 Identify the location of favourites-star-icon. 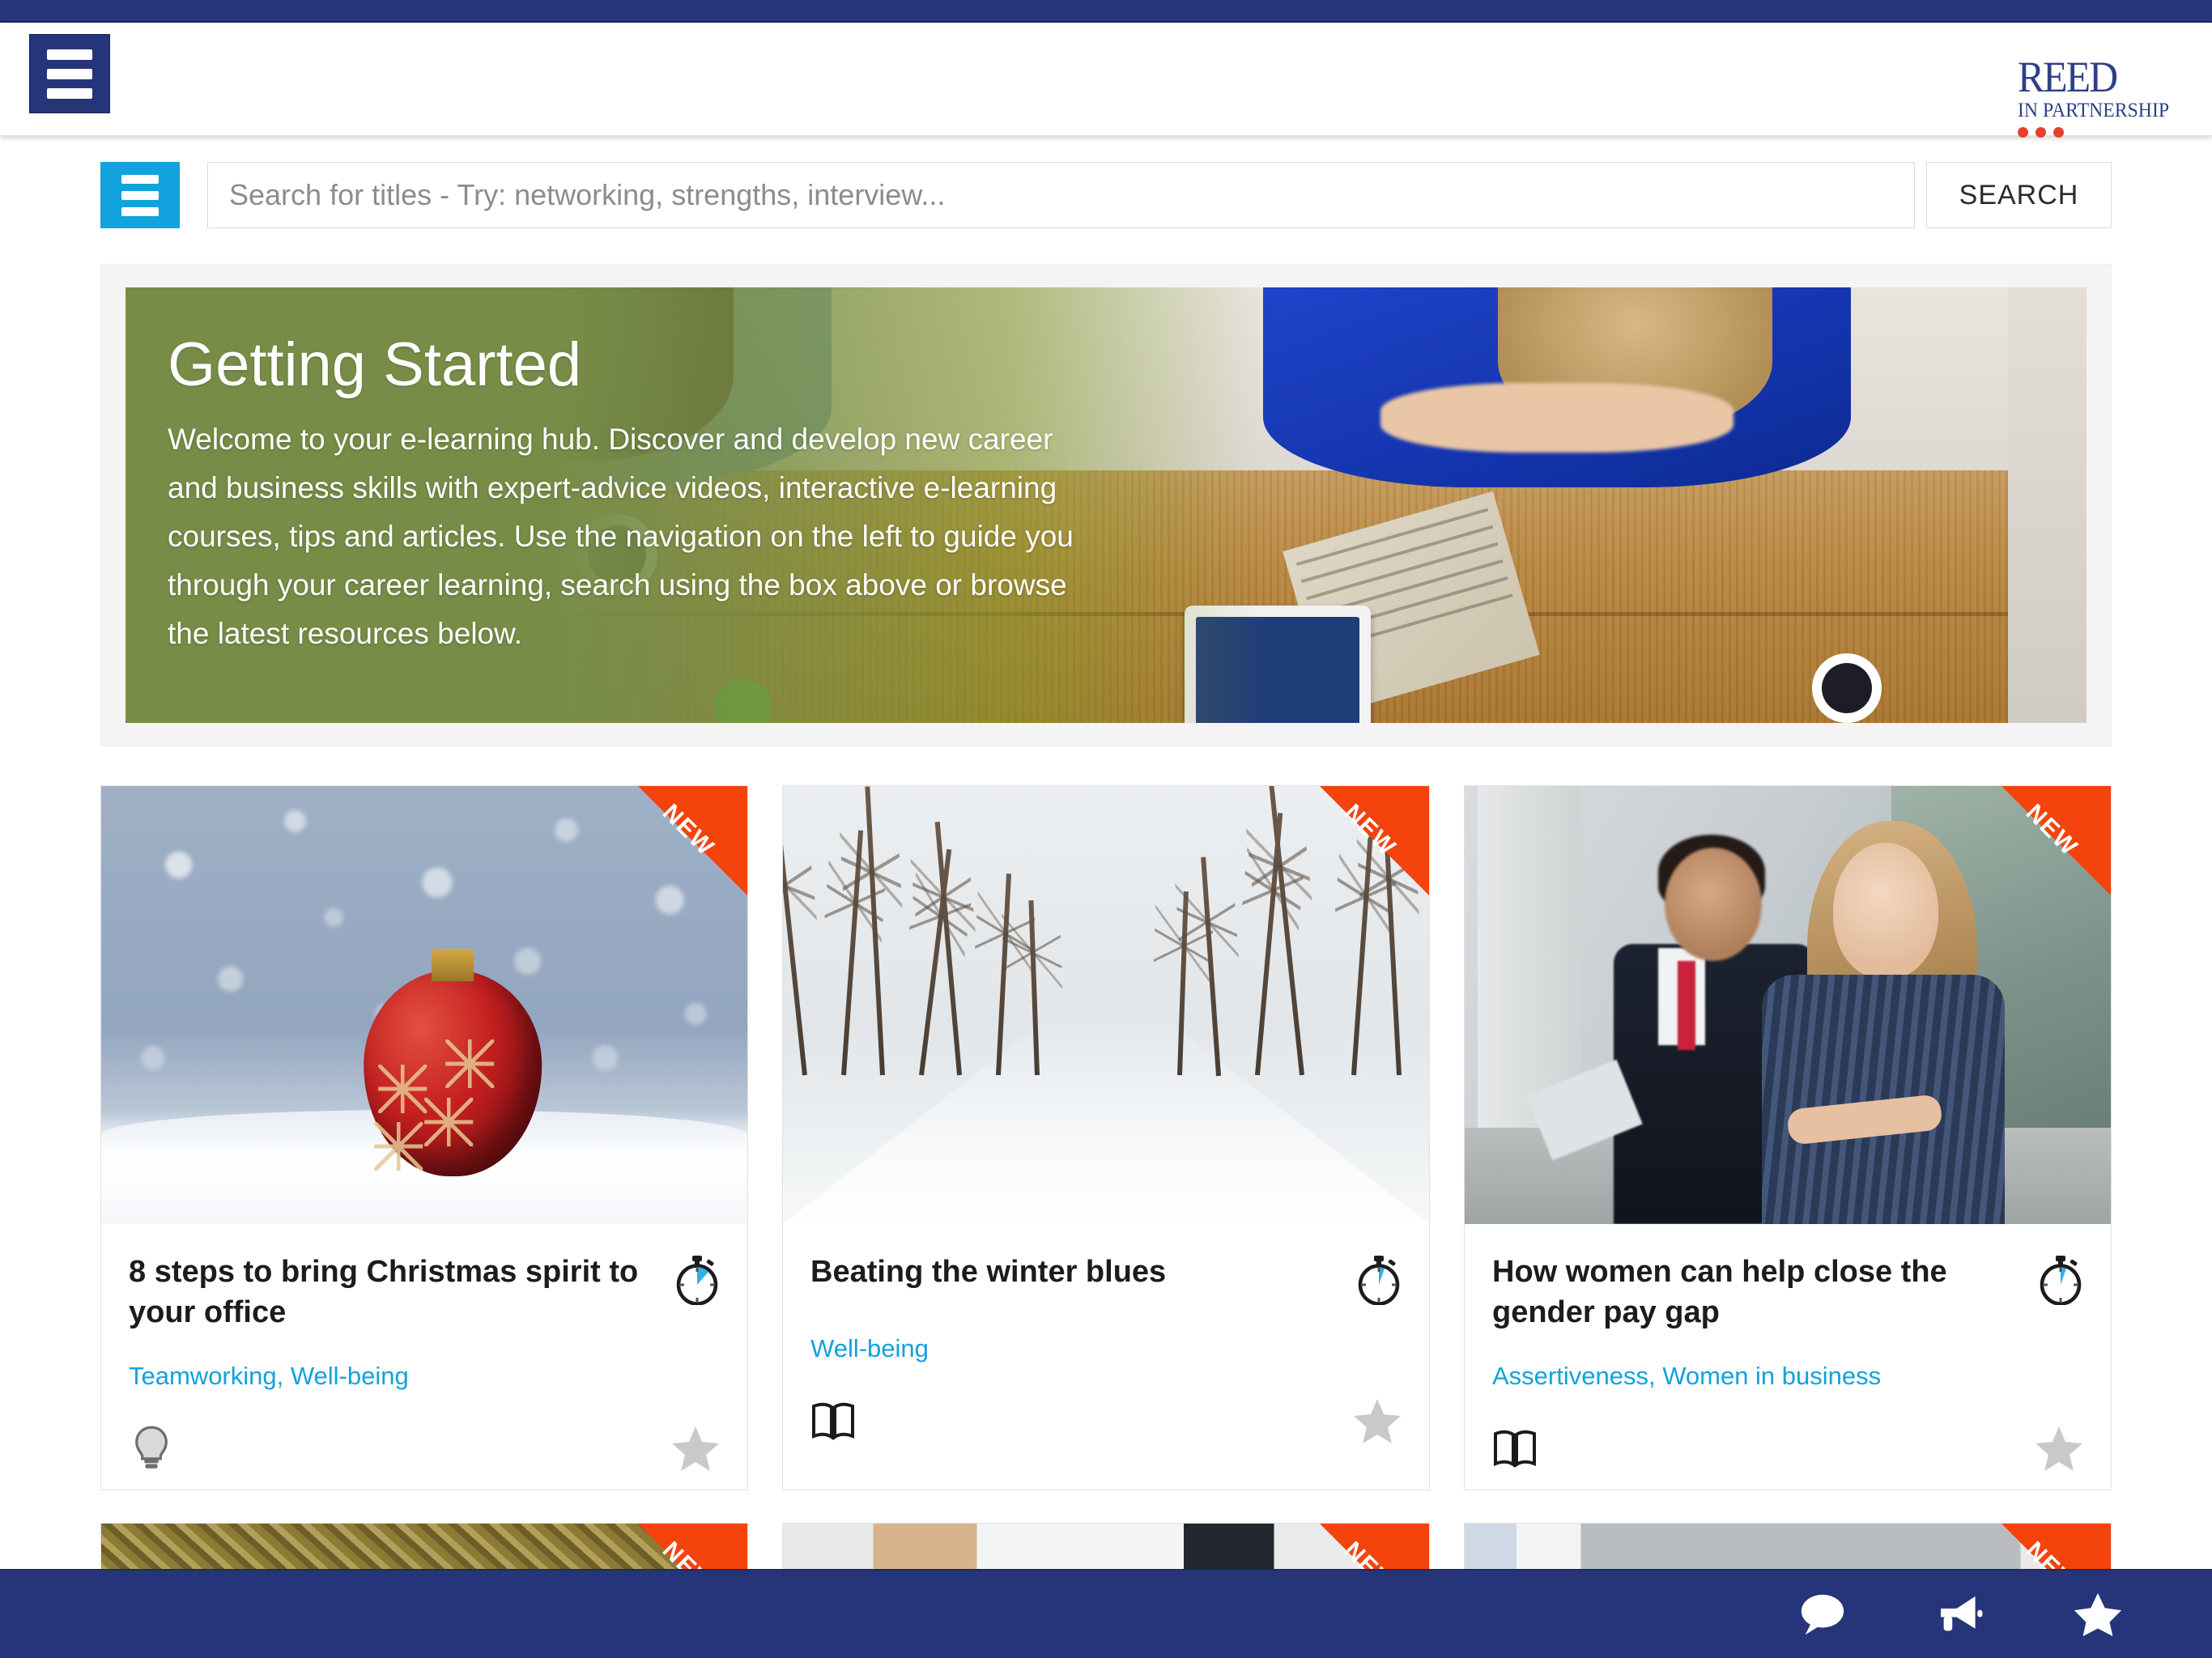
(2098, 1614).